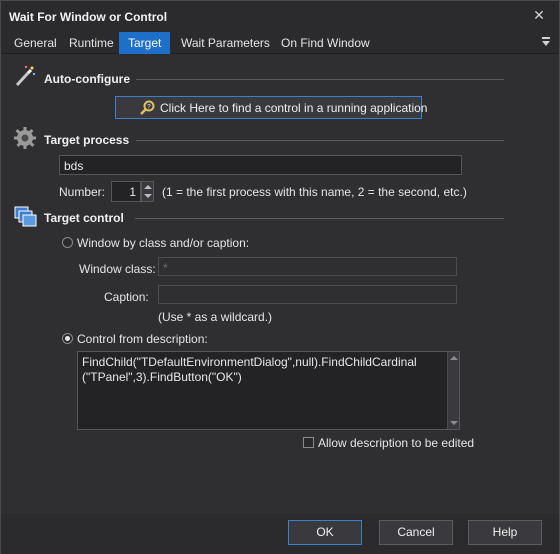 This screenshot has width=560, height=554. Describe the element at coordinates (147, 107) in the screenshot. I see `find-control-icon: ?` at that location.